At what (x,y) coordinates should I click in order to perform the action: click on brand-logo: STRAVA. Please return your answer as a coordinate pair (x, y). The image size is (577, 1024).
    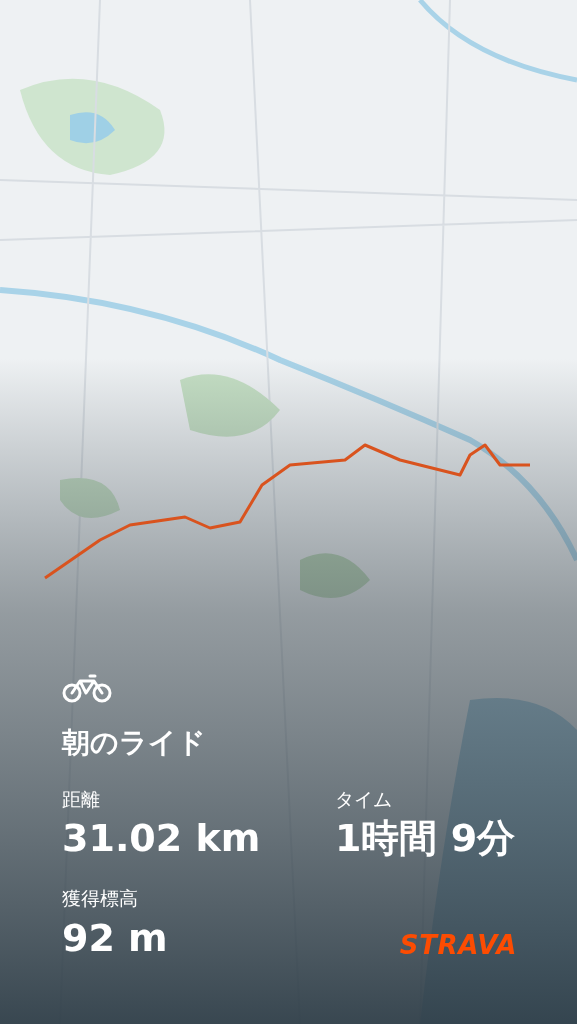
    Looking at the image, I should click on (458, 945).